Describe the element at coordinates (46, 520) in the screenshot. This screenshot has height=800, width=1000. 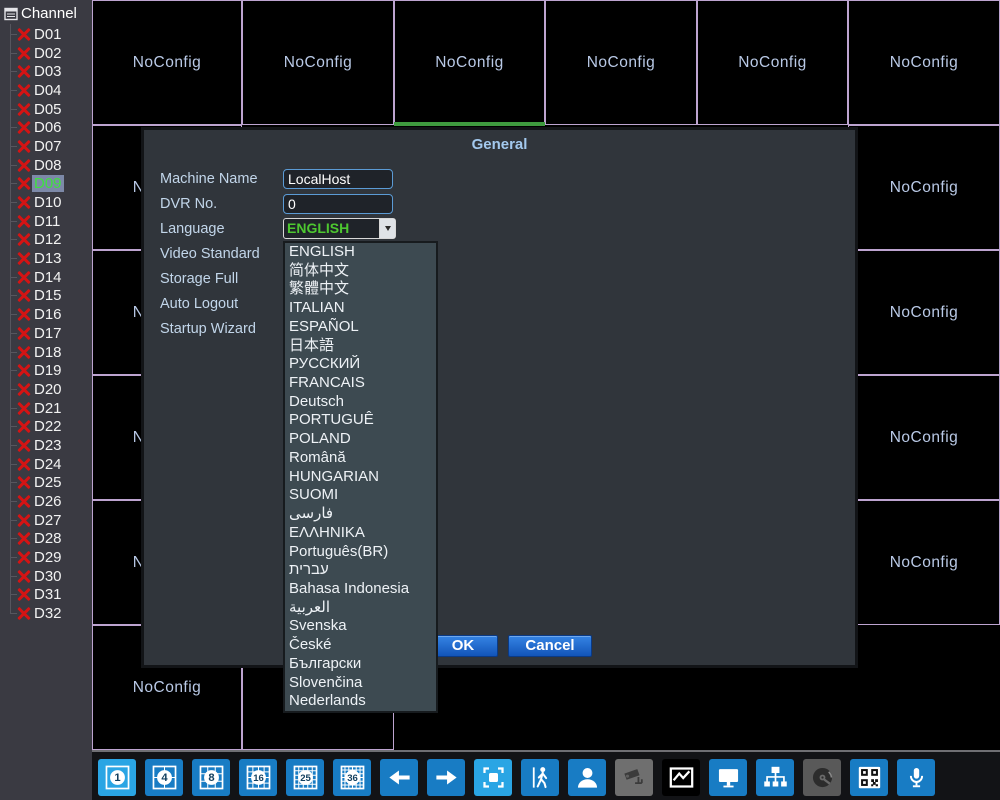
I see `channel-item-D27: D27` at that location.